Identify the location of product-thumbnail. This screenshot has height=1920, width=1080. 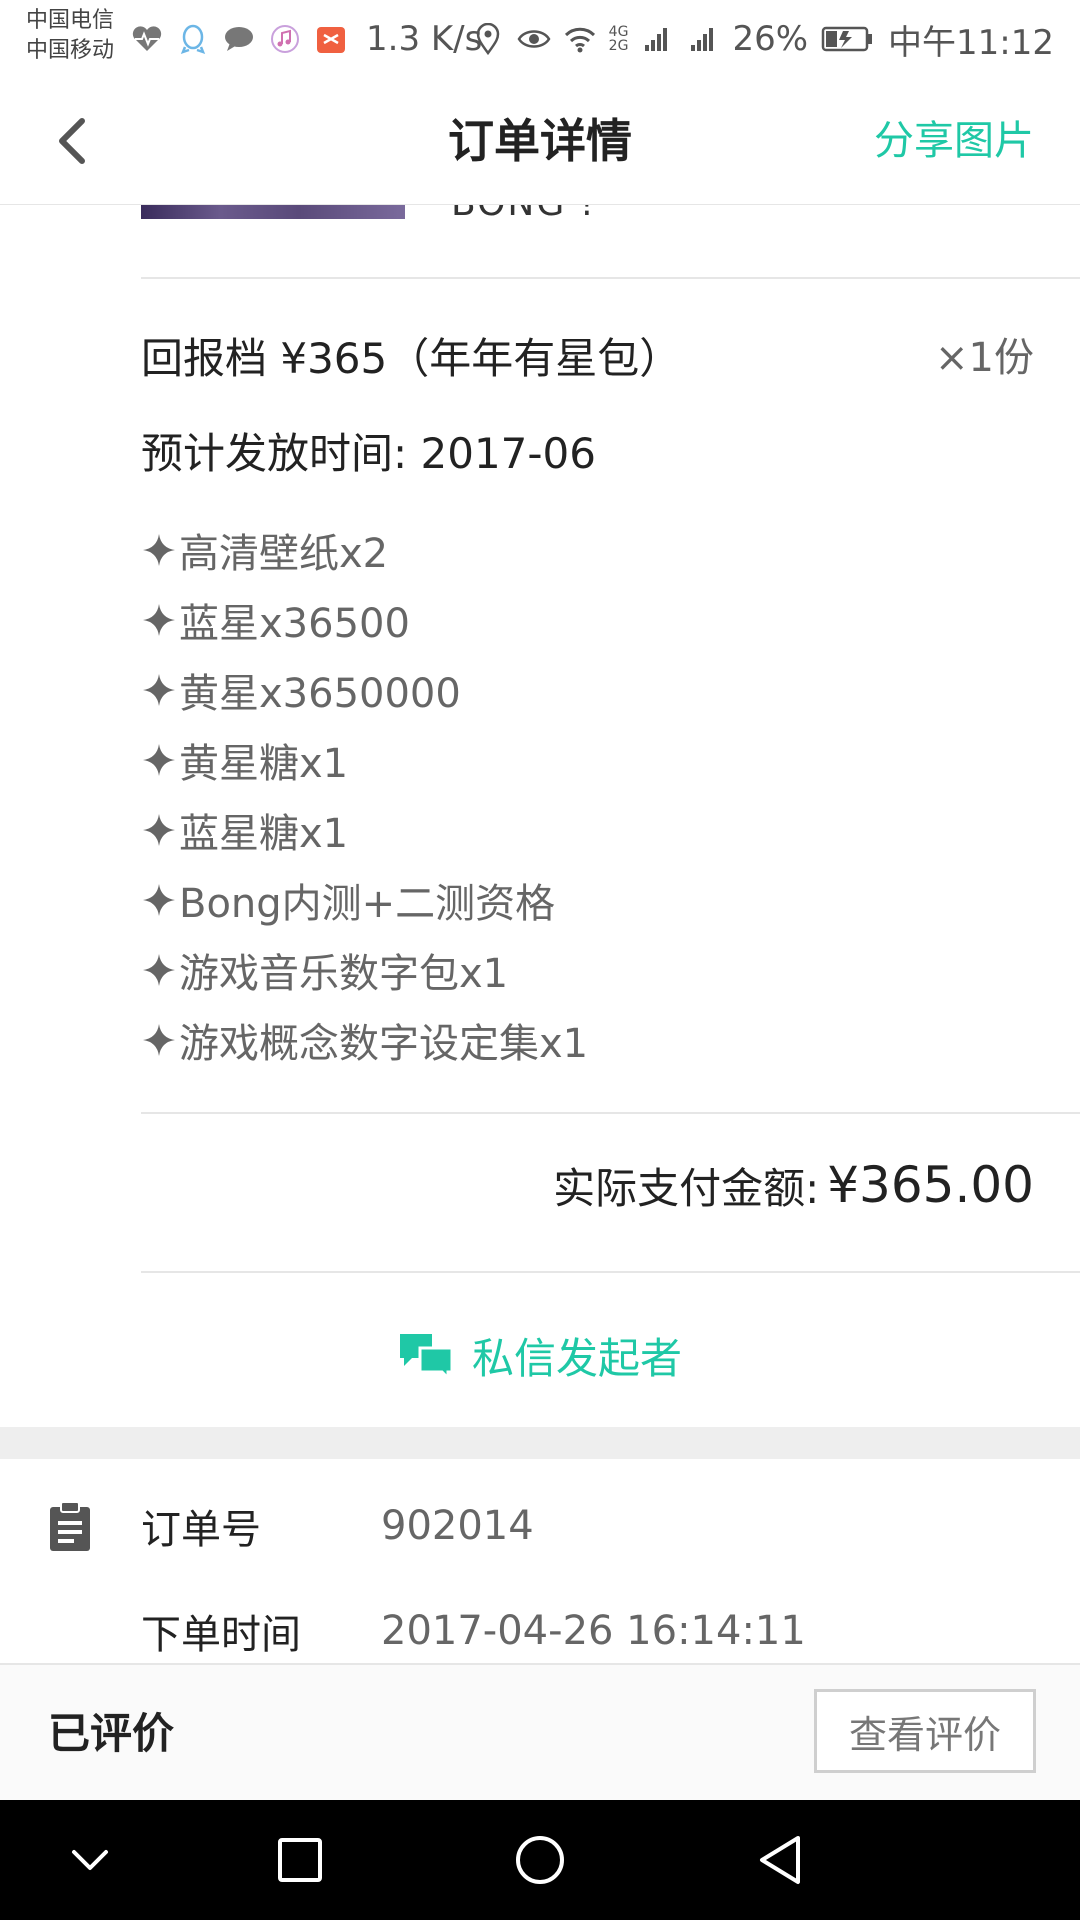
(273, 212).